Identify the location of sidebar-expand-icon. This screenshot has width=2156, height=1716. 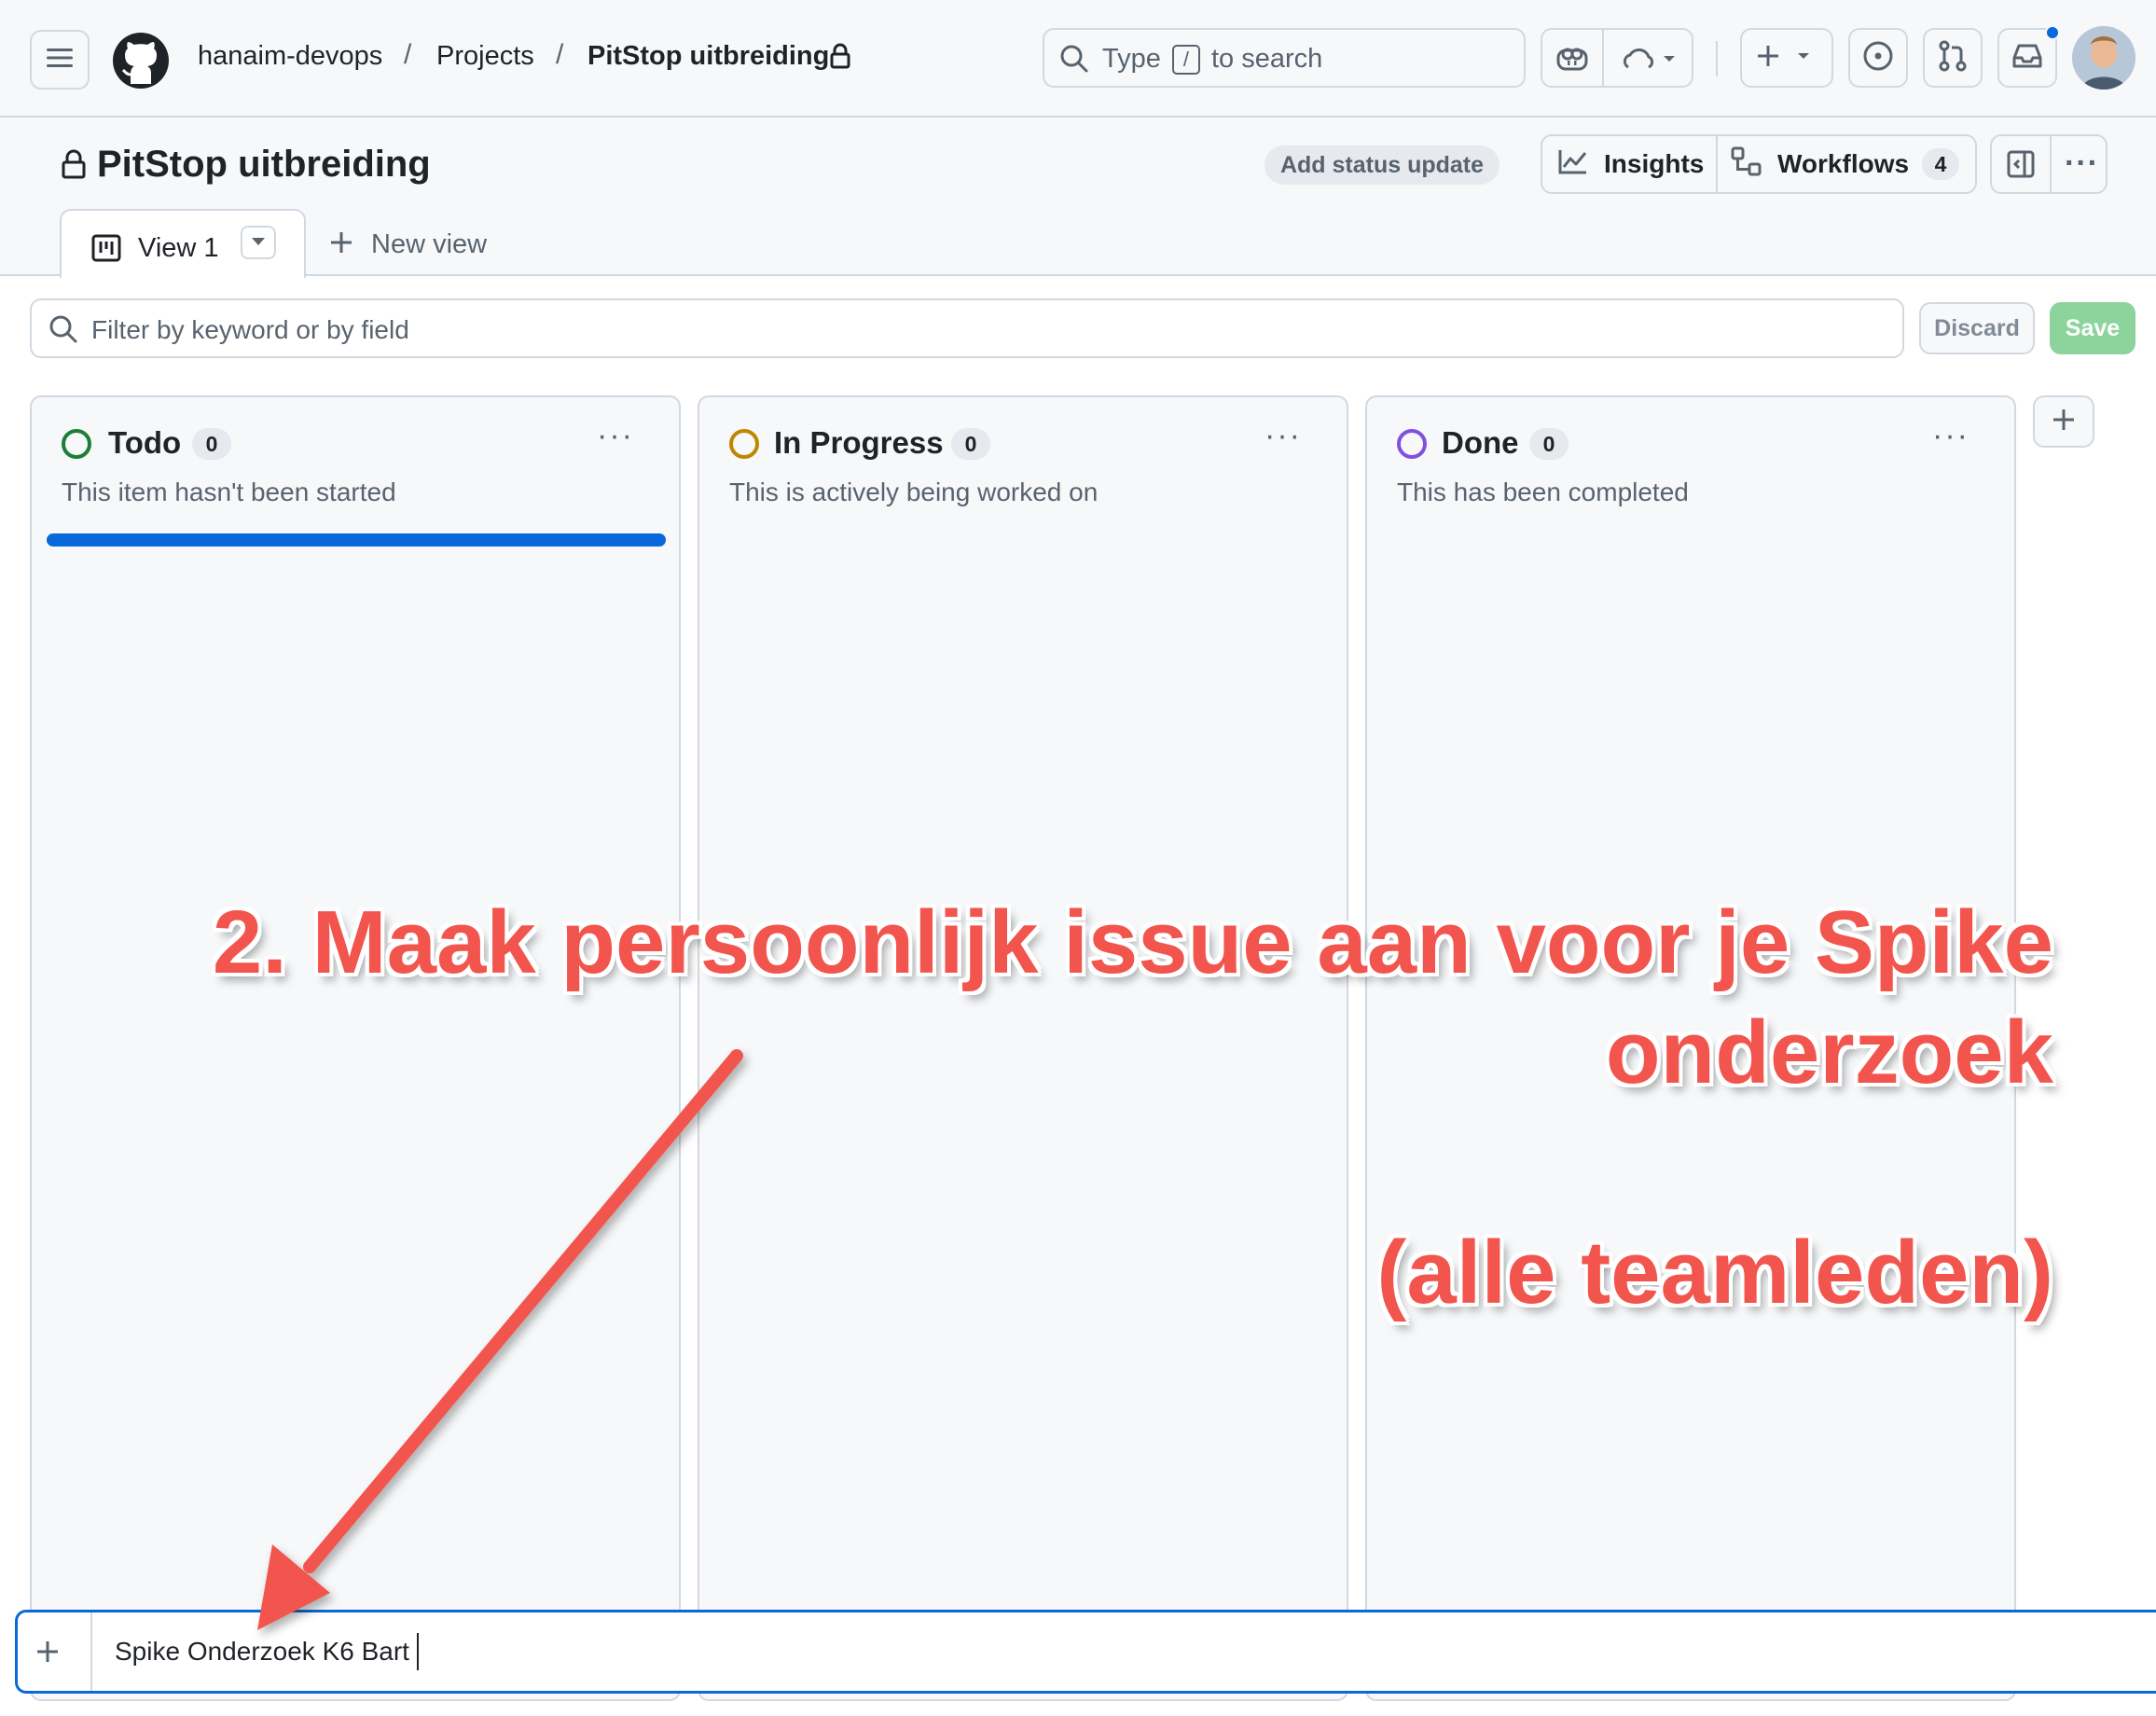
(2021, 167).